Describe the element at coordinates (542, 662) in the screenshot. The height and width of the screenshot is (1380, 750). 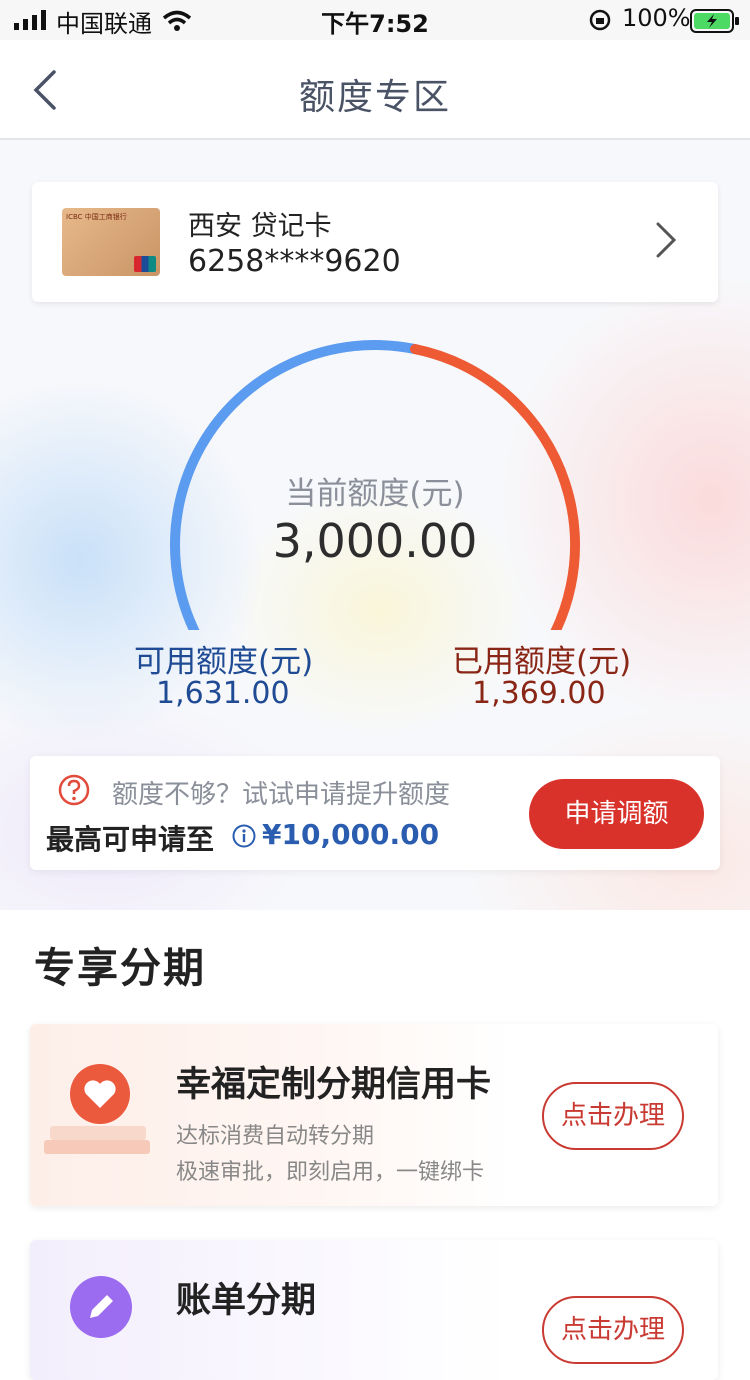
I see `used-quota-label: 已用额度(元)` at that location.